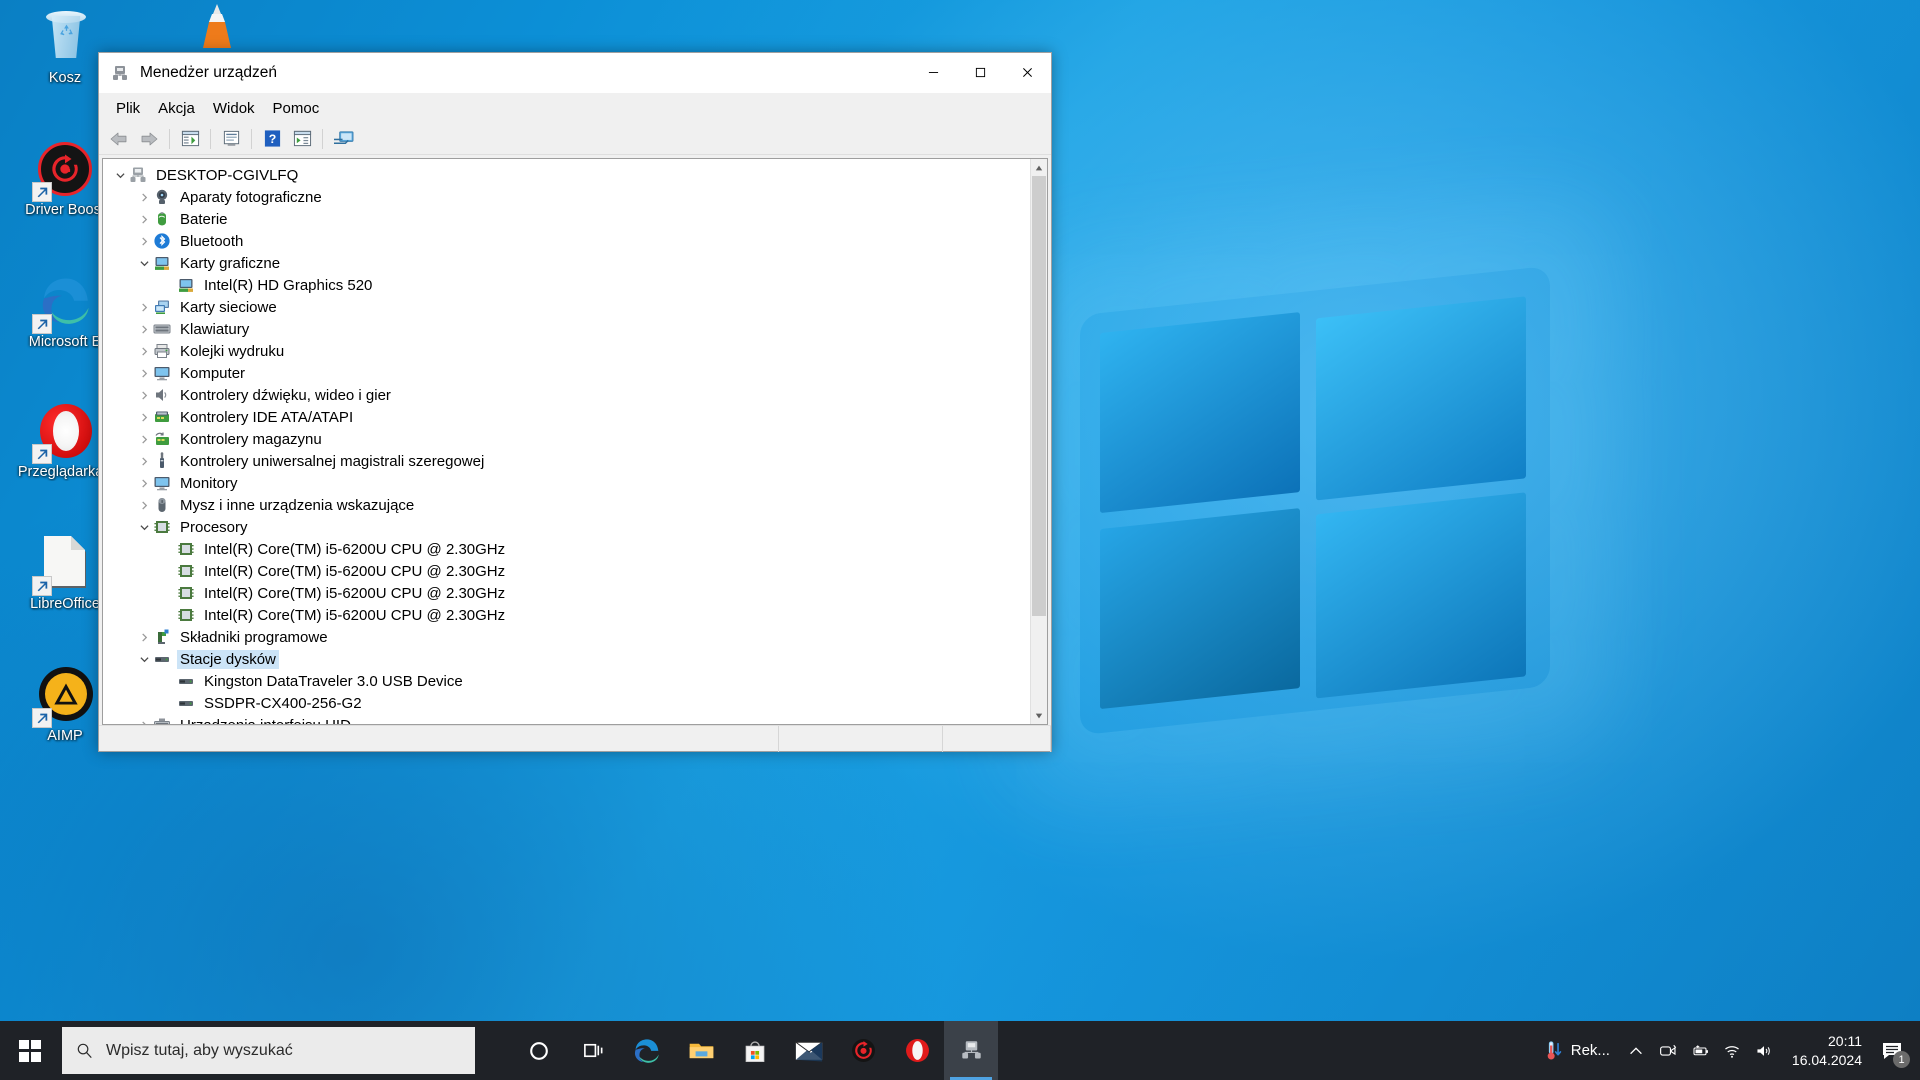  What do you see at coordinates (755, 1050) in the screenshot?
I see `taskbar-microsoft-store` at bounding box center [755, 1050].